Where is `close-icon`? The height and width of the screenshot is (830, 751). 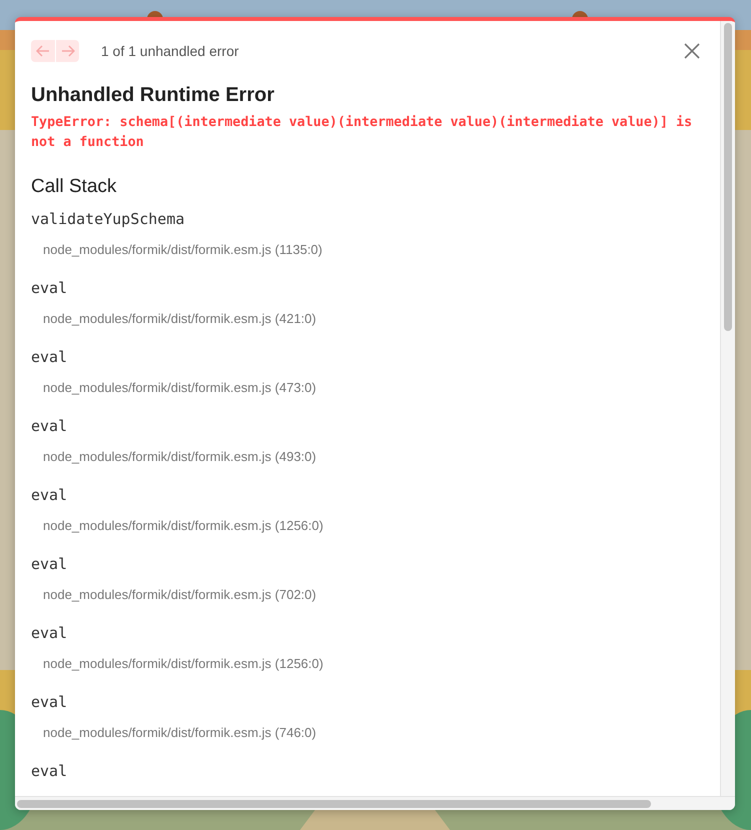 close-icon is located at coordinates (692, 51).